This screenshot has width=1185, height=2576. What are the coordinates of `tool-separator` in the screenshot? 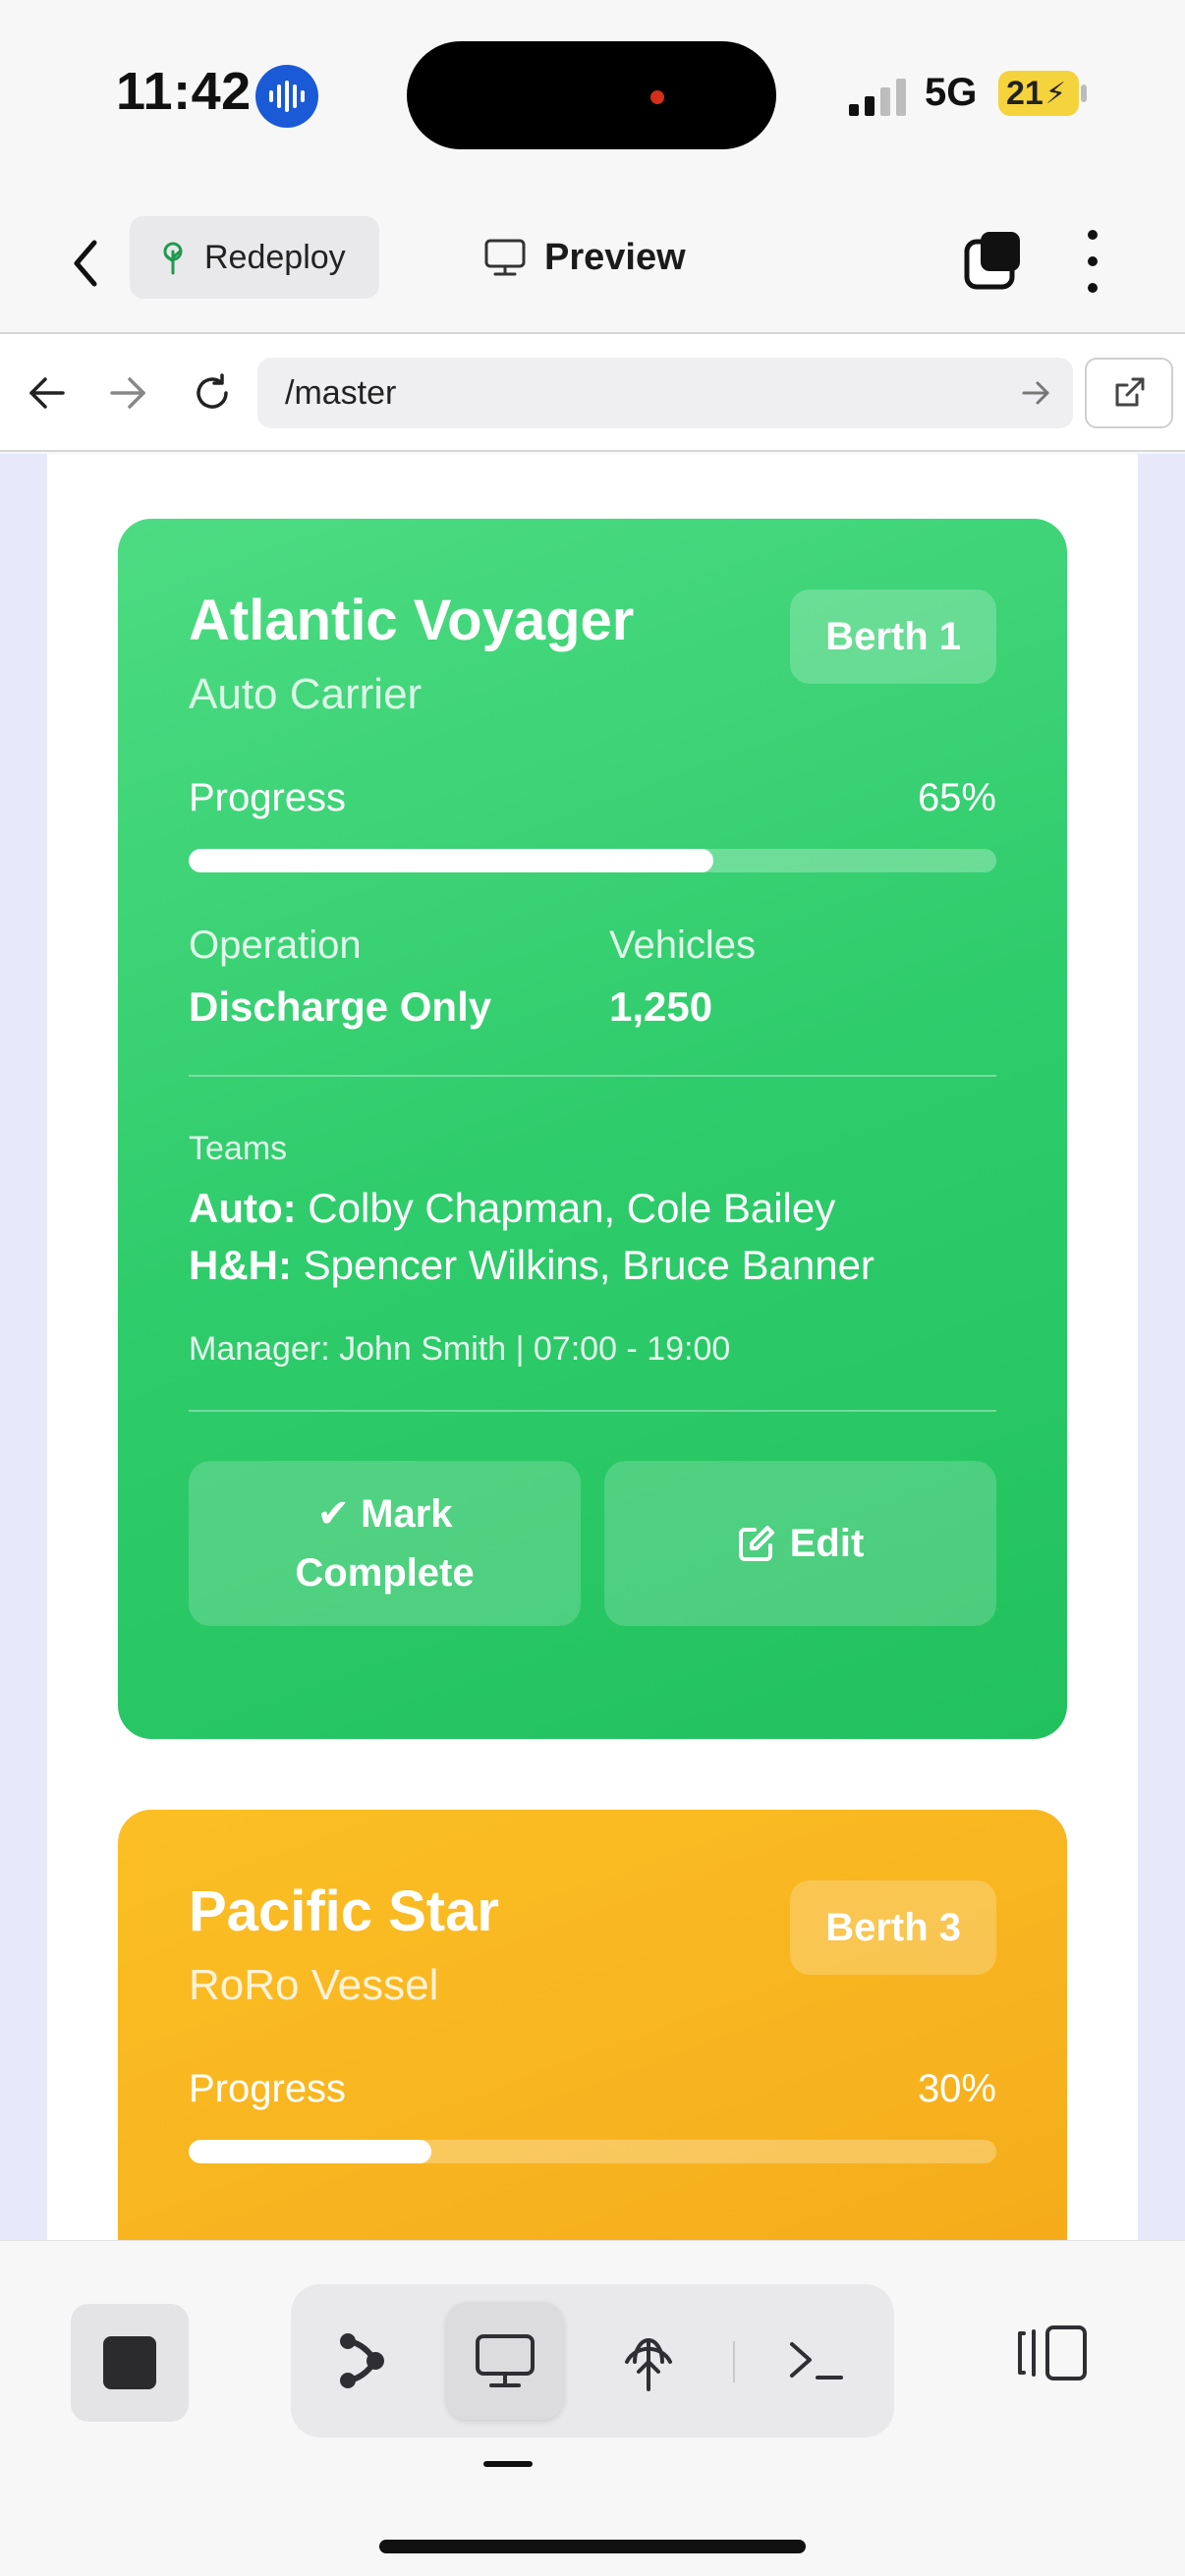 It's located at (734, 2361).